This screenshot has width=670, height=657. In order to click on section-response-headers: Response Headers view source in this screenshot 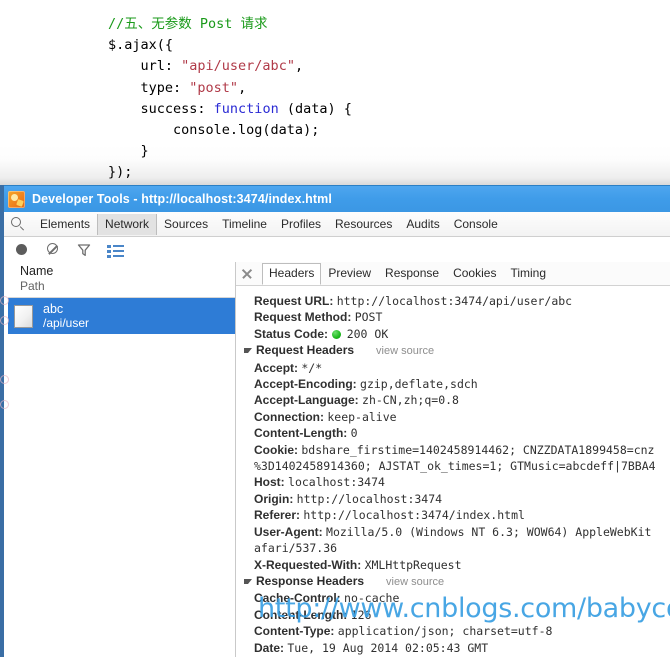, I will do `click(457, 581)`.